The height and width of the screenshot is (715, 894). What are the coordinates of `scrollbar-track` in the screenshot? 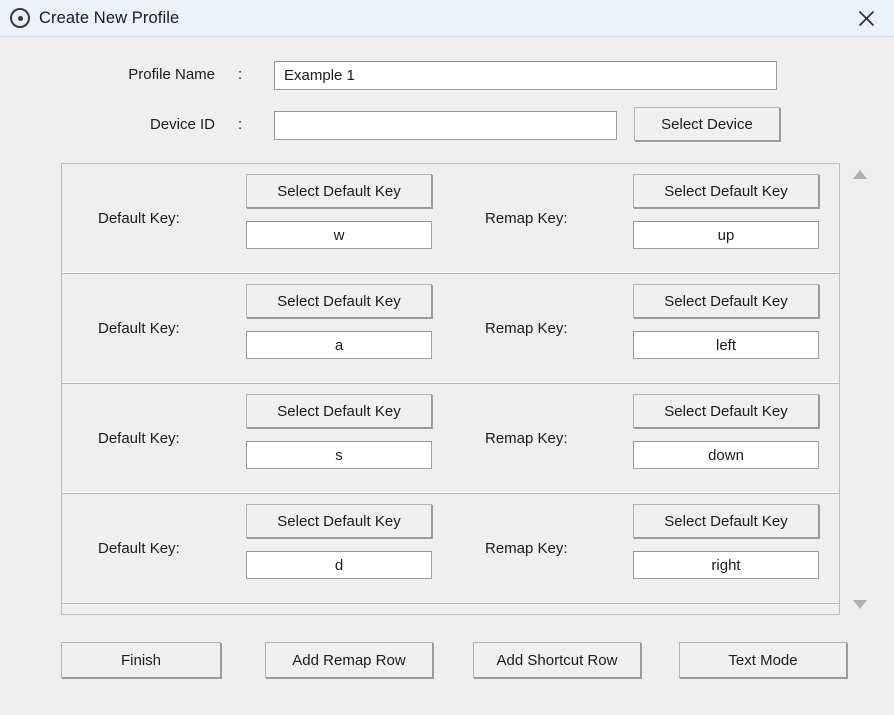 It's located at (859, 389).